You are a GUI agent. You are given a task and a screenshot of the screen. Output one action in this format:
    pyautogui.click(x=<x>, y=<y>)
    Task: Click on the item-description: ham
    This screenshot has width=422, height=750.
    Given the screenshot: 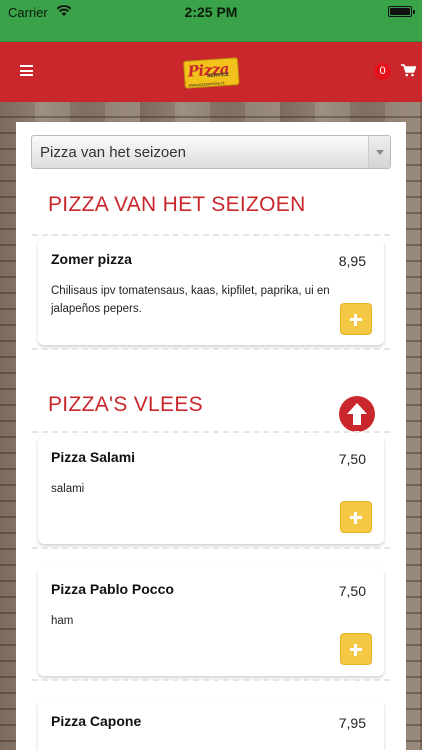 What is the action you would take?
    pyautogui.click(x=62, y=621)
    